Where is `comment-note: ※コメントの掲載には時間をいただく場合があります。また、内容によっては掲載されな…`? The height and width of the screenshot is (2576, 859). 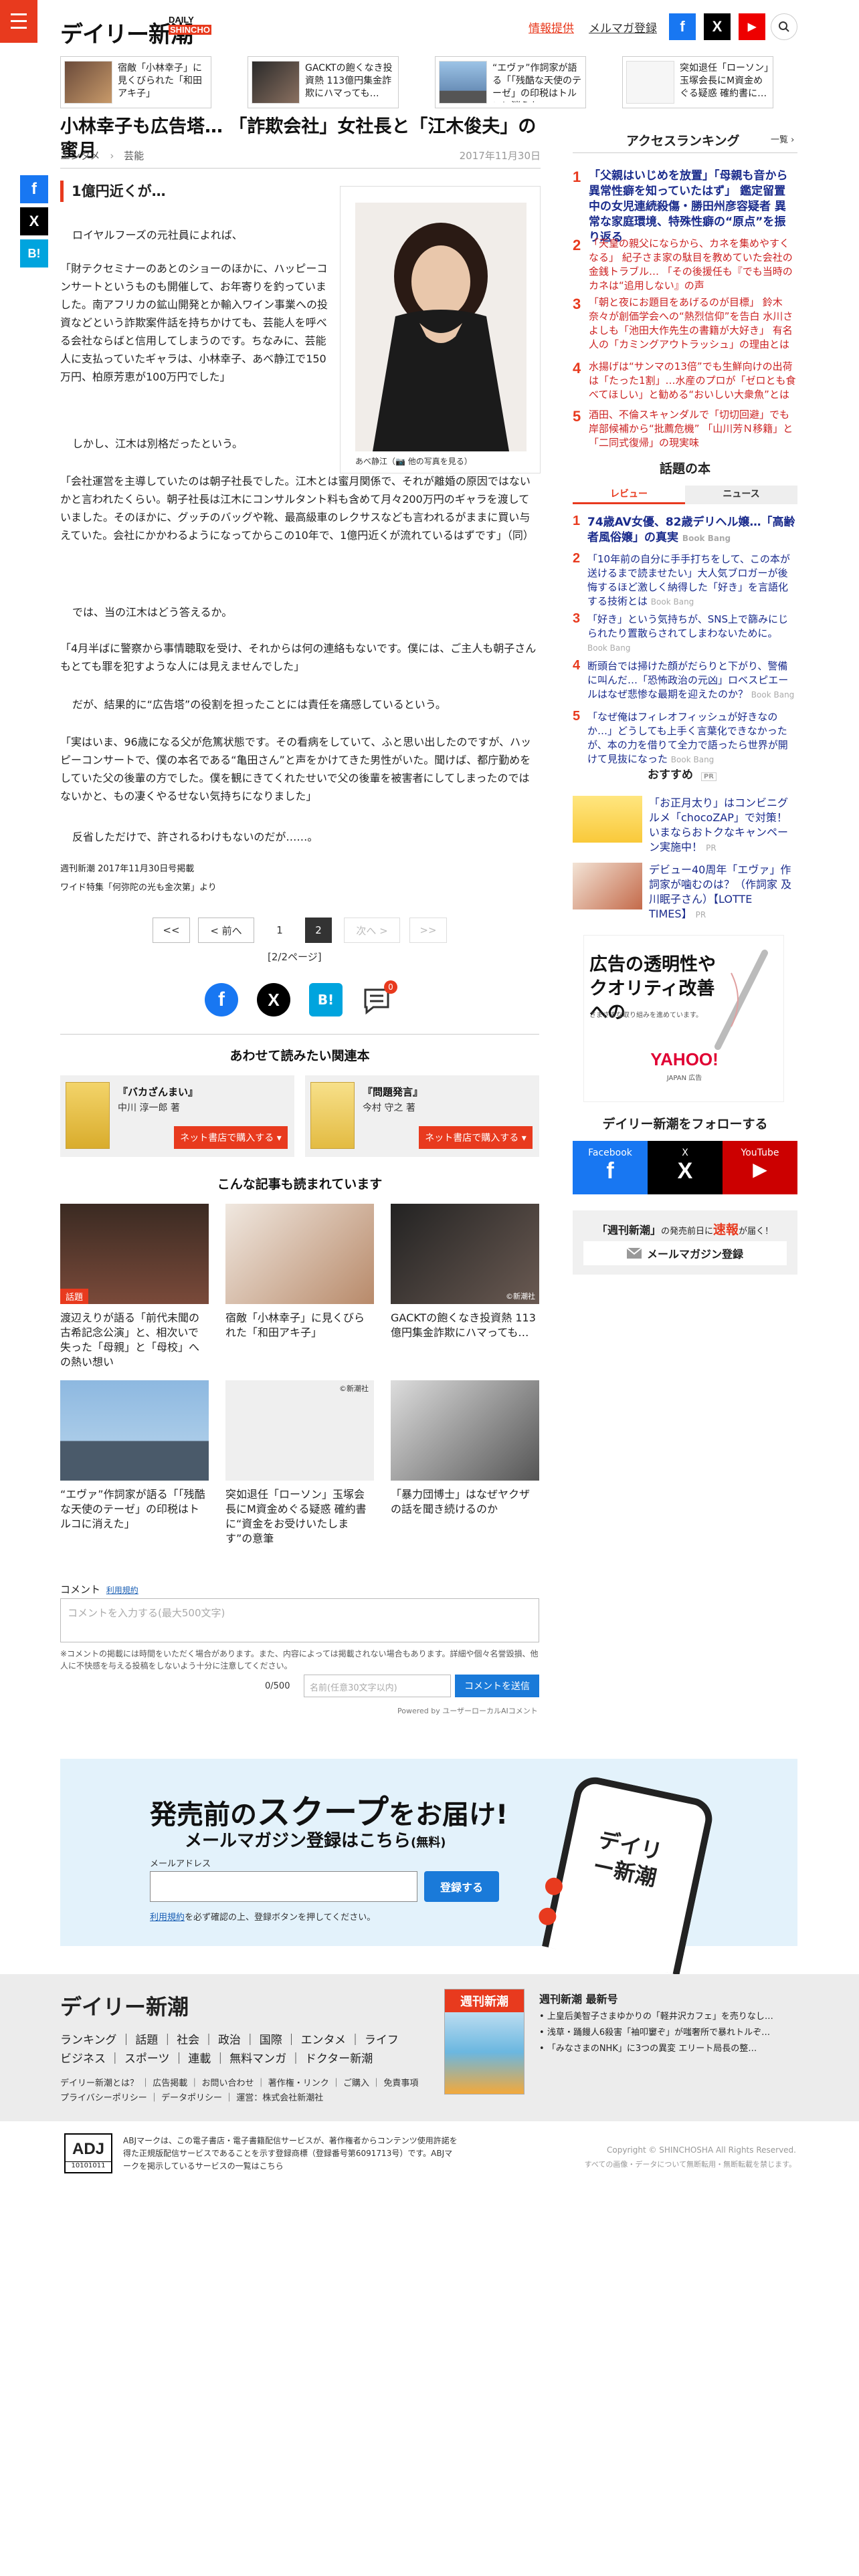
comment-note: ※コメントの掲載には時間をいただく場合があります。また、内容によっては掲載されな… is located at coordinates (299, 1660).